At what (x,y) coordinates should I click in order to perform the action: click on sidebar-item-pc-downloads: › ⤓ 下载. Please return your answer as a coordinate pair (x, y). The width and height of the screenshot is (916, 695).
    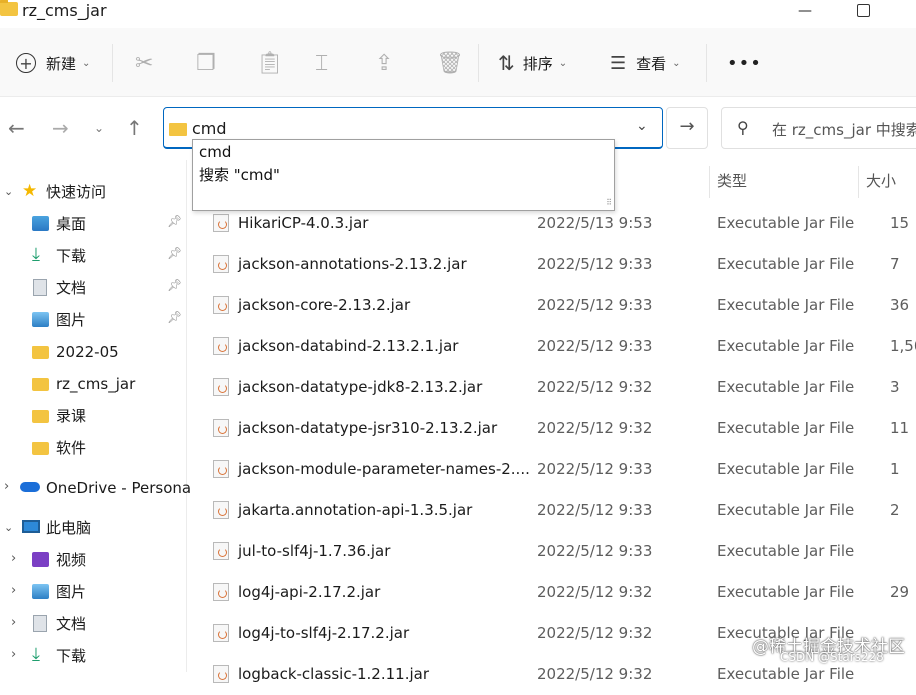
    Looking at the image, I should click on (93, 656).